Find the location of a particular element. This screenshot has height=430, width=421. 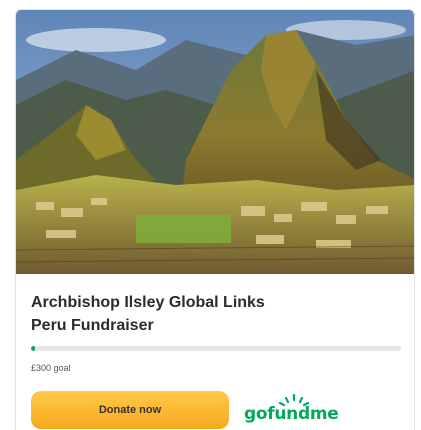

progress-bar is located at coordinates (216, 348).